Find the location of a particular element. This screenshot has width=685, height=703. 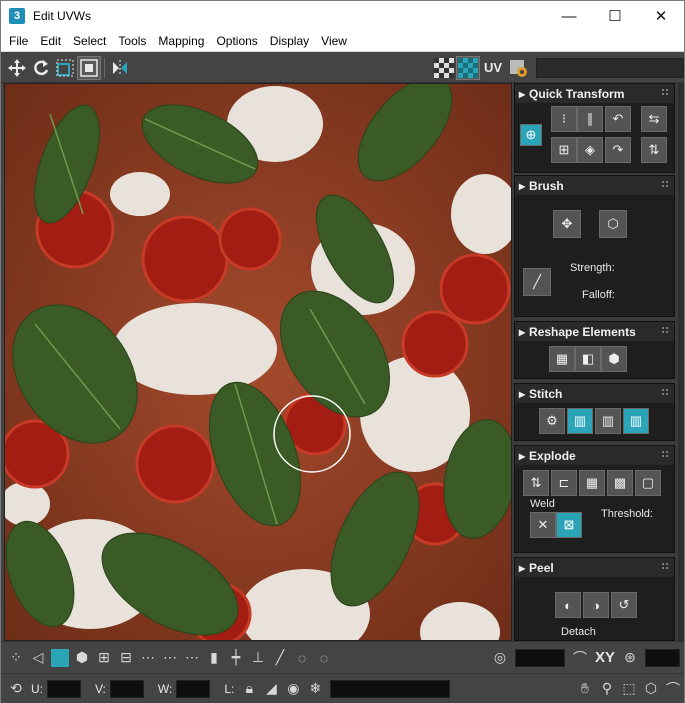

weld-selected-icon: ✕ is located at coordinates (543, 525).